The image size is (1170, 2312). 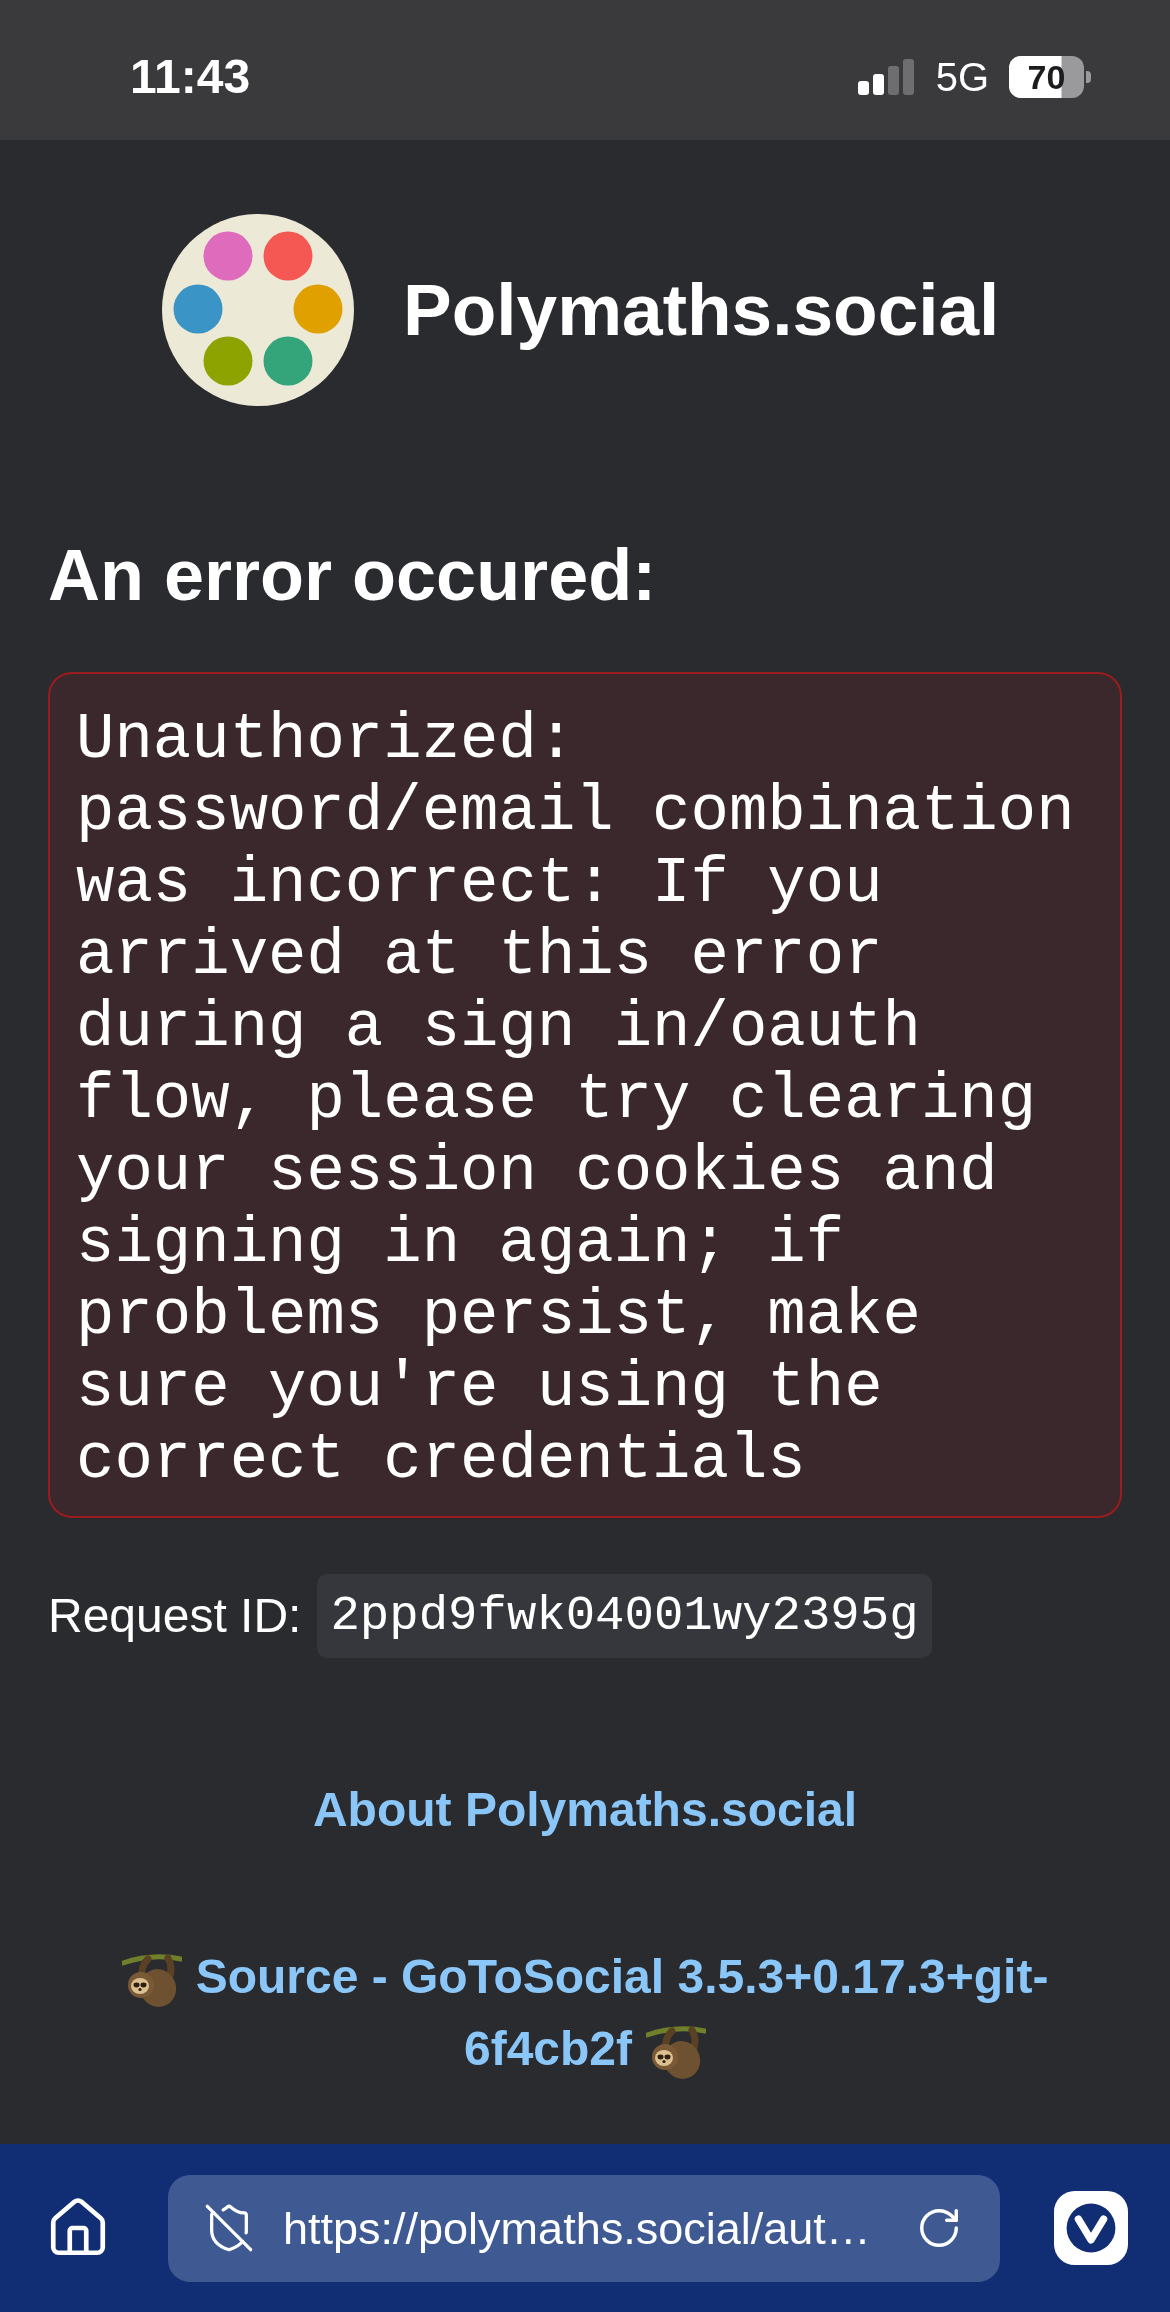 What do you see at coordinates (885, 77) in the screenshot?
I see `signal-icon` at bounding box center [885, 77].